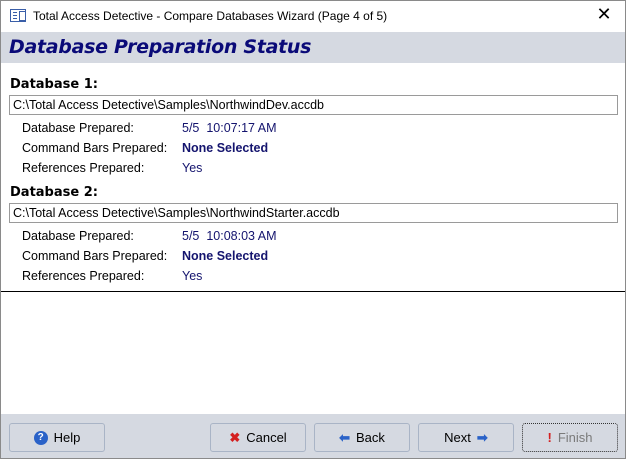 The width and height of the screenshot is (626, 459). Describe the element at coordinates (229, 128) in the screenshot. I see `db1-prepared-value: 5/5 10:07:17 AM` at that location.